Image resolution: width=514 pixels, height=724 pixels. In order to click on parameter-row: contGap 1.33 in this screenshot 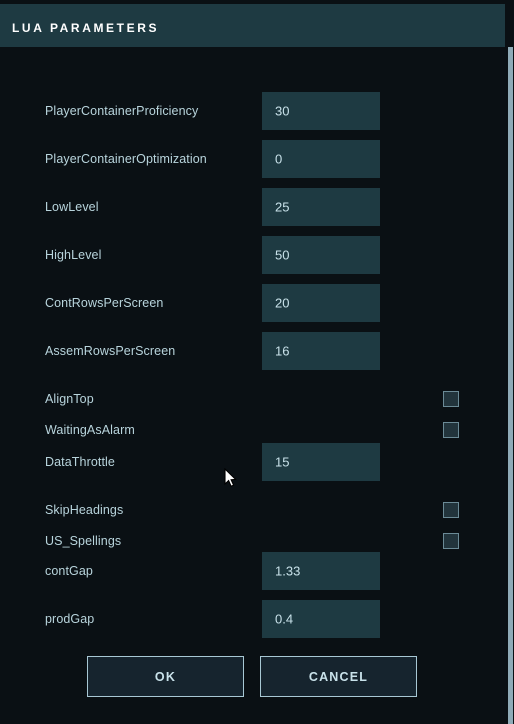, I will do `click(252, 571)`.